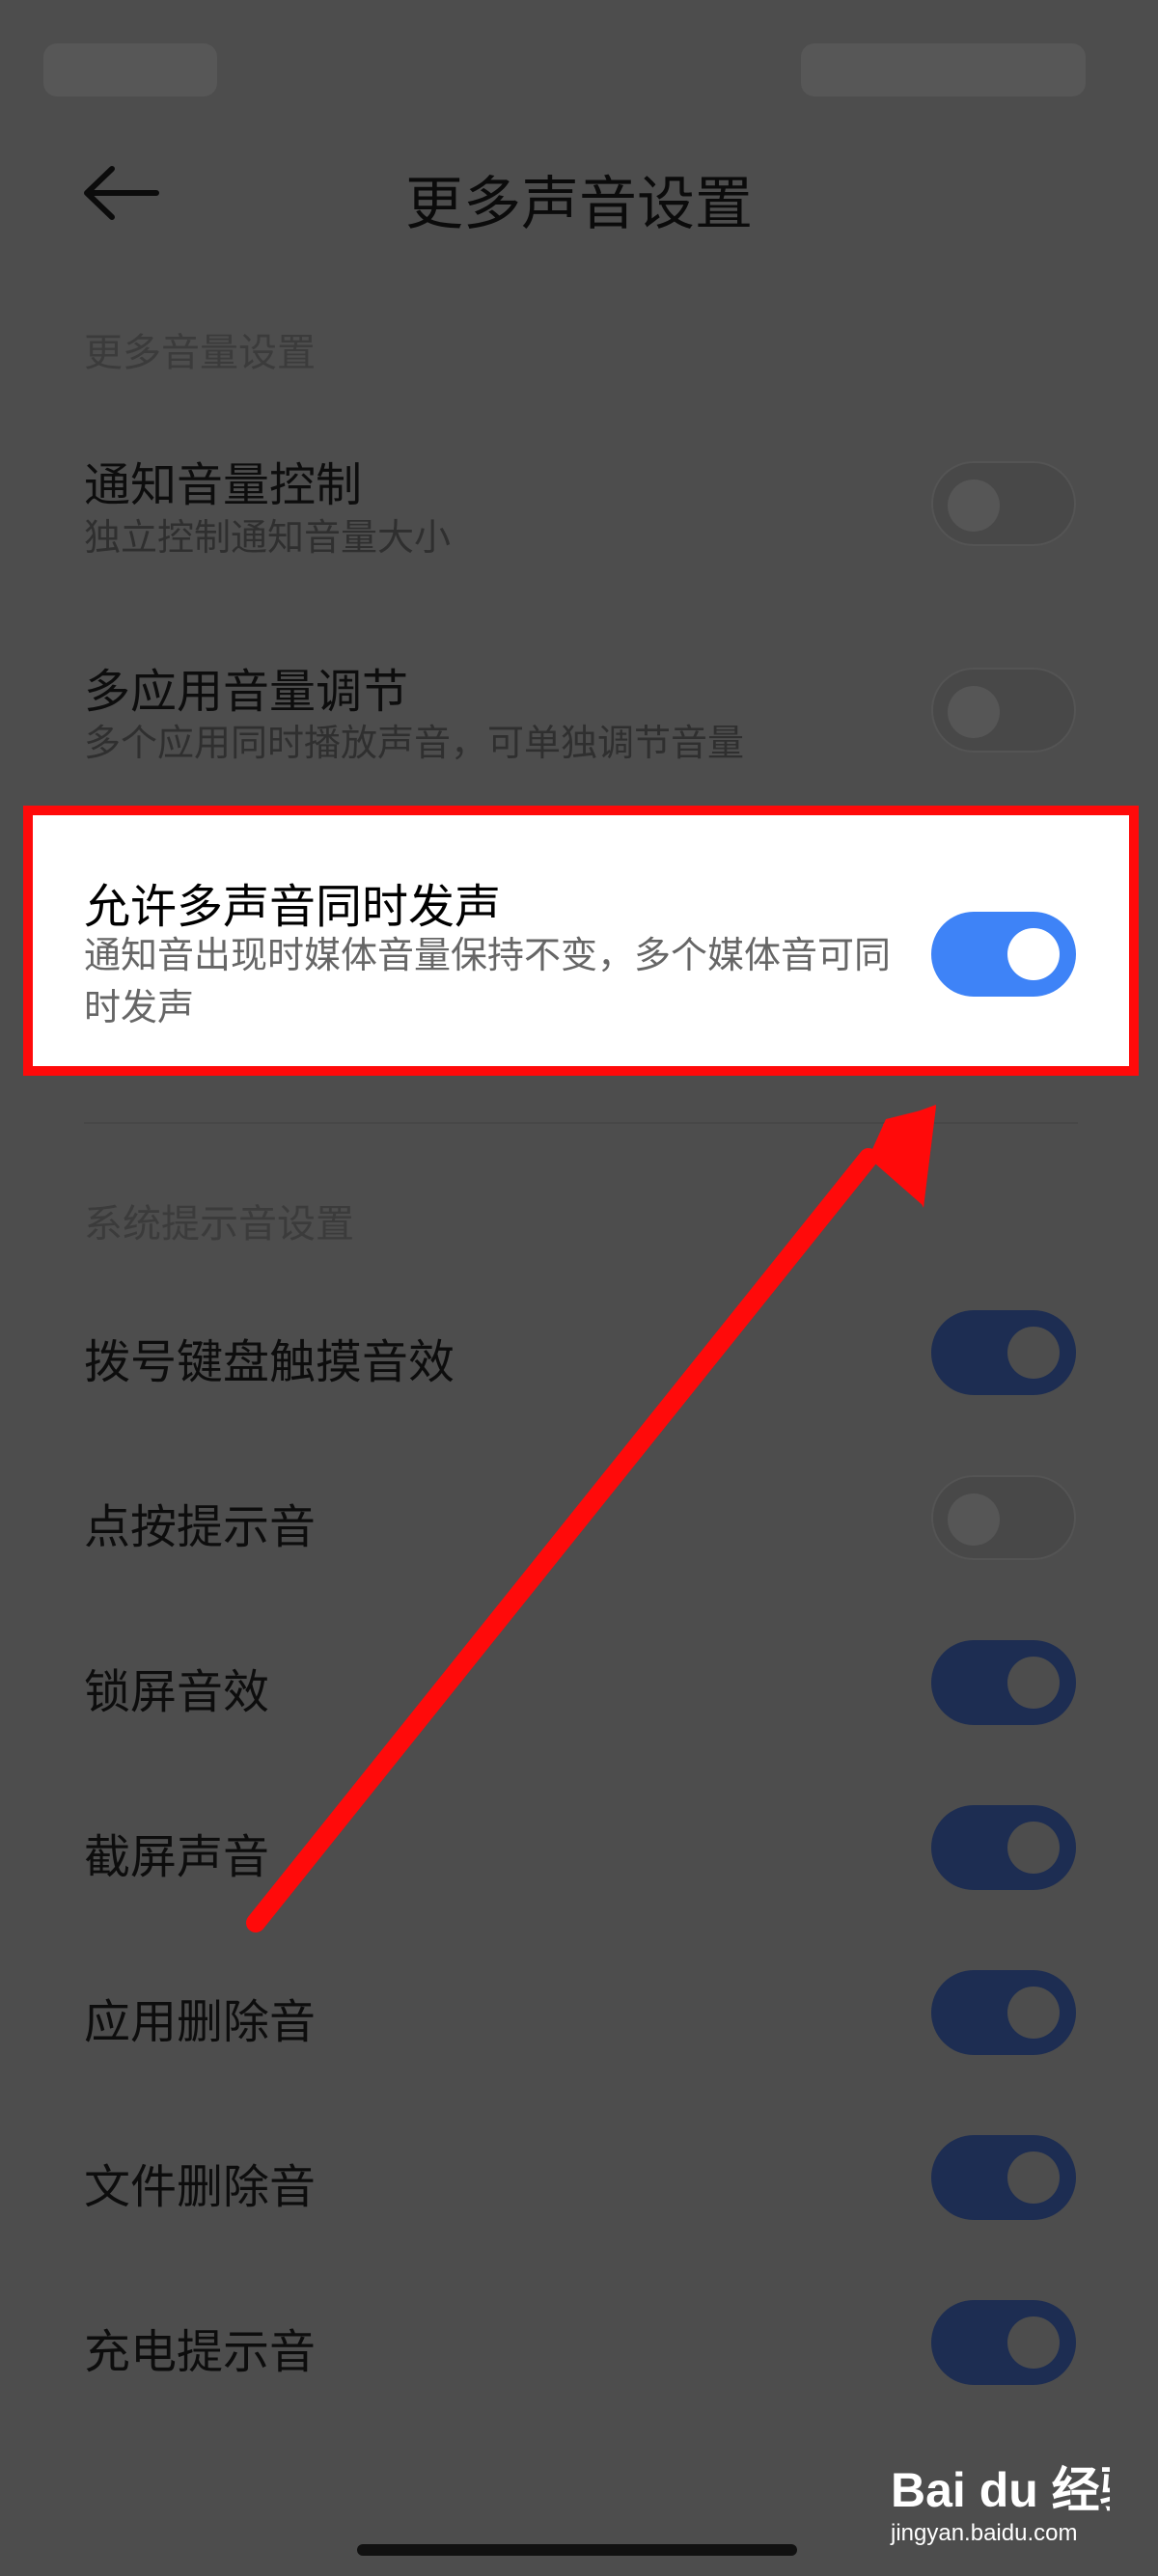  I want to click on setting-title: 多应用音量调节, so click(246, 692).